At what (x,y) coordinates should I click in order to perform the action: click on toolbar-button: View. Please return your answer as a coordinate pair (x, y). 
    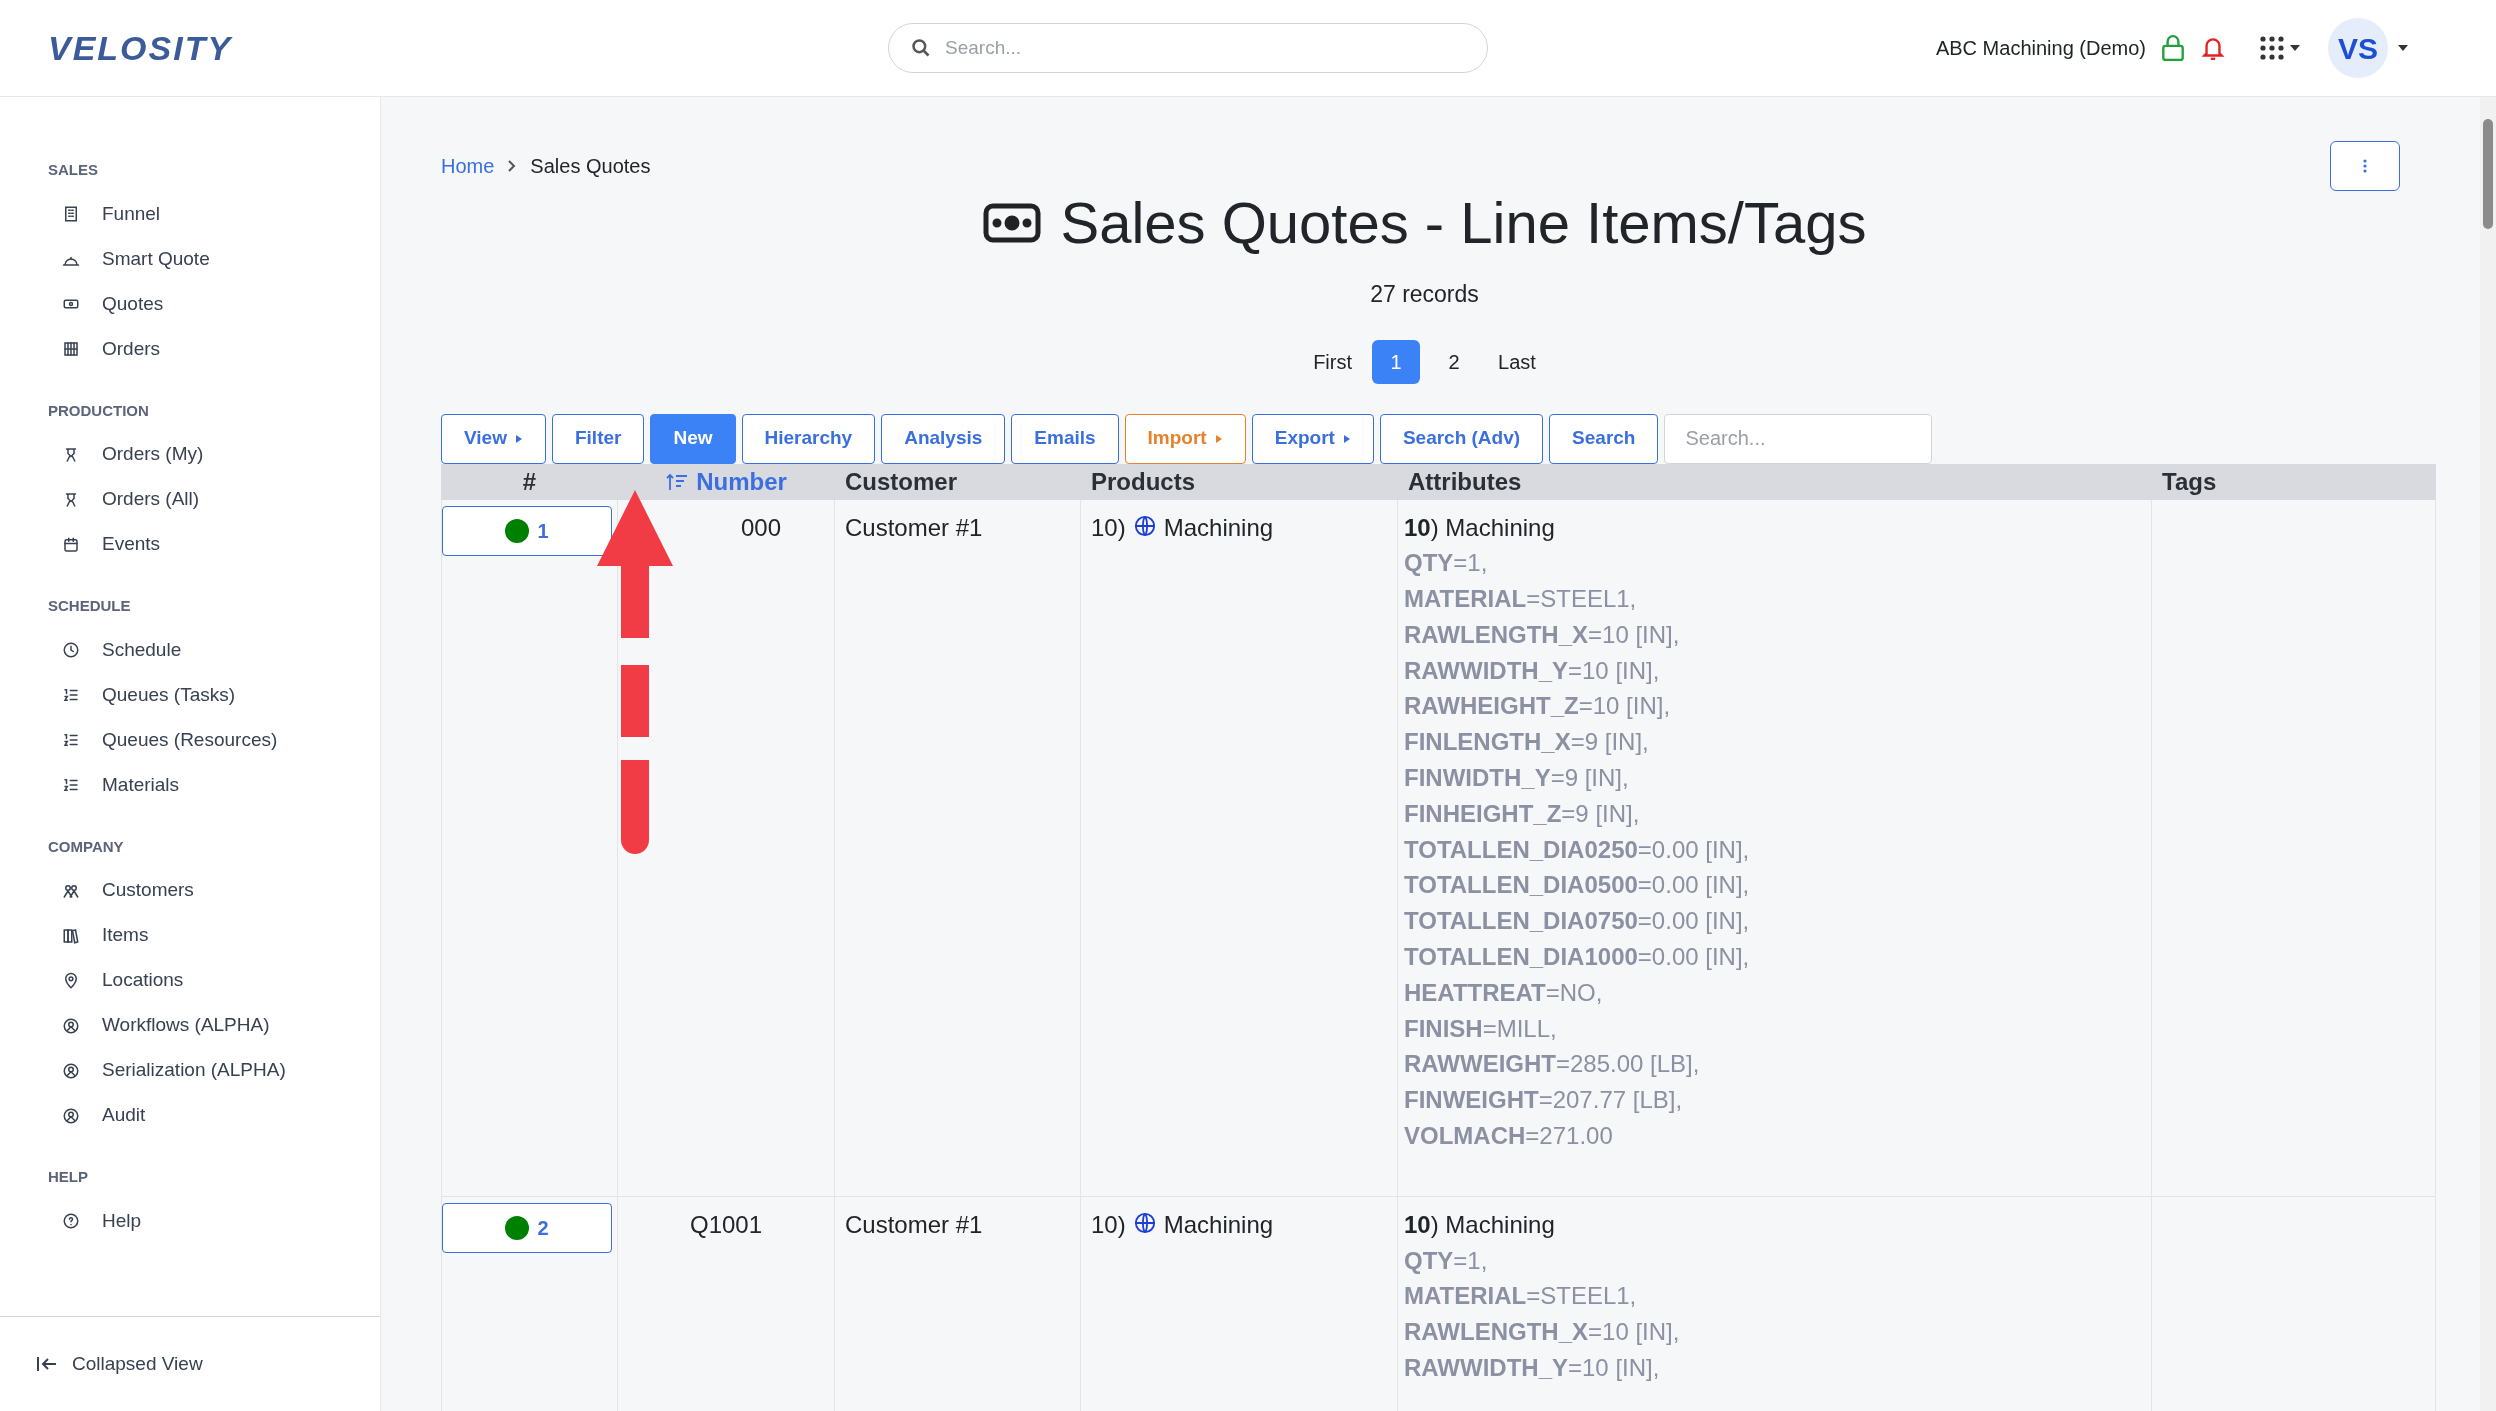
    Looking at the image, I should click on (493, 438).